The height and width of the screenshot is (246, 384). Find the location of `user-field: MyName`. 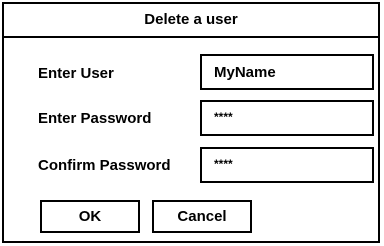

user-field: MyName is located at coordinates (287, 72).